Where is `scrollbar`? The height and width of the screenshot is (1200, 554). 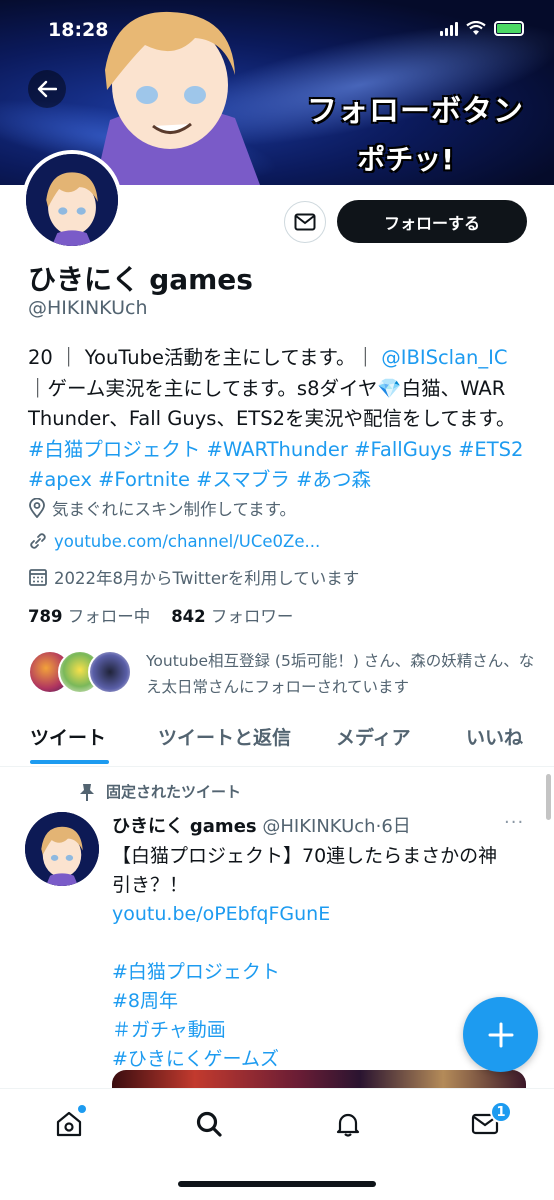
scrollbar is located at coordinates (548, 797).